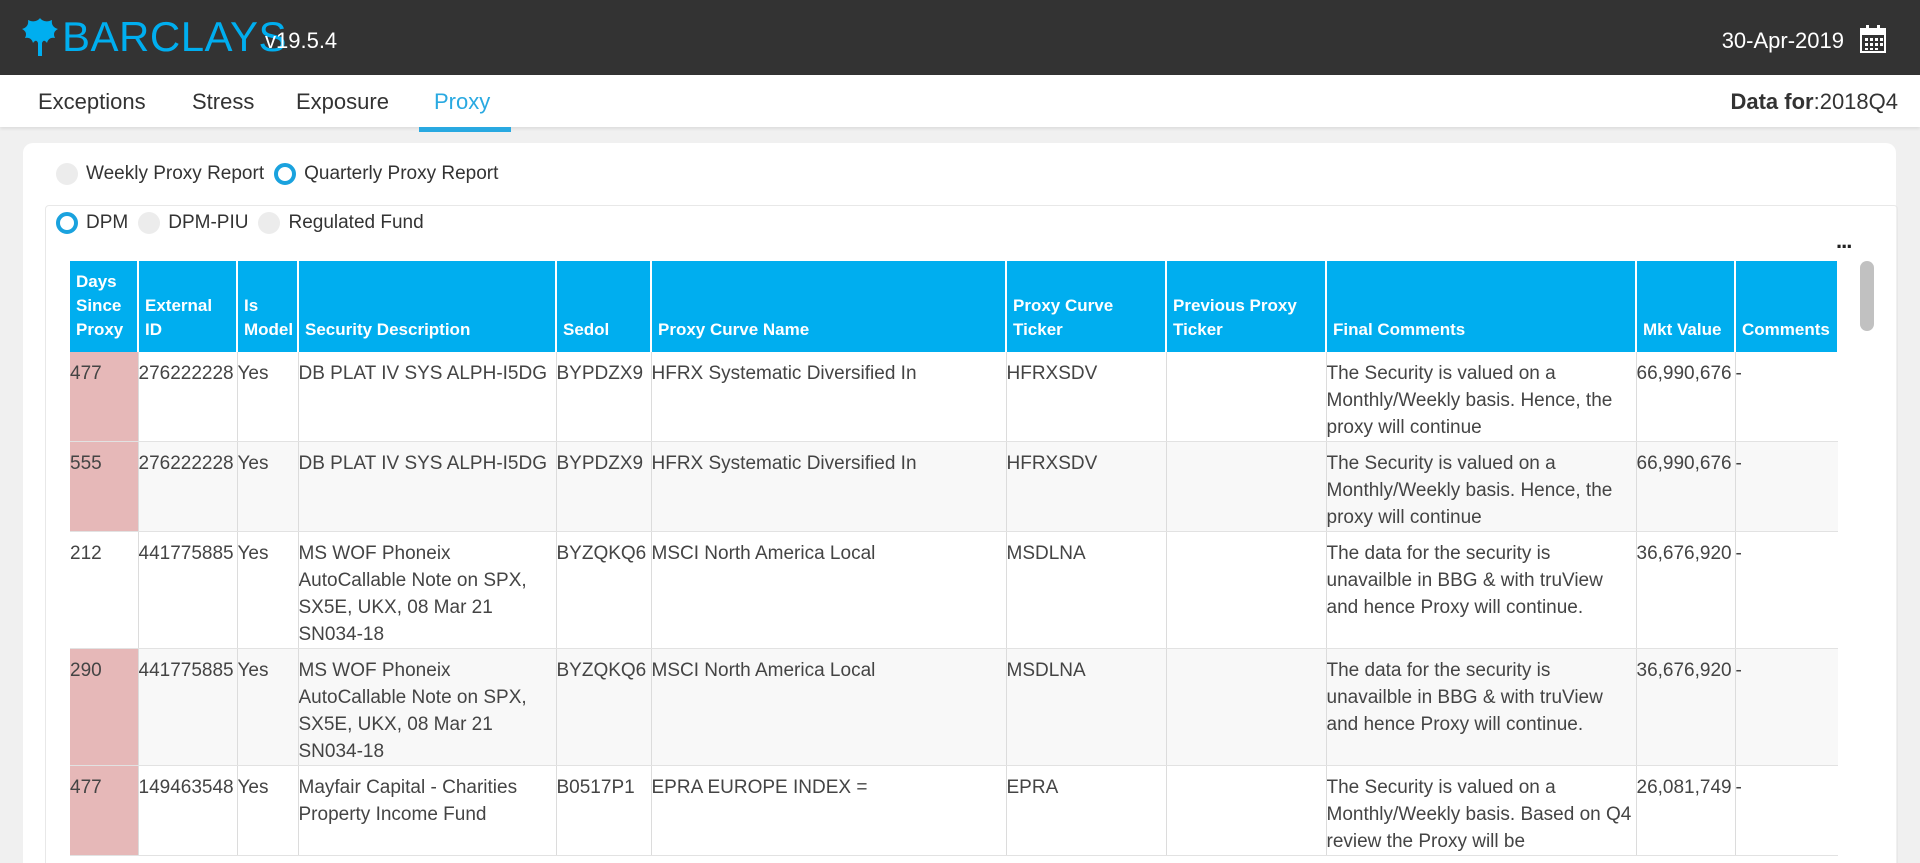 This screenshot has width=1920, height=863. What do you see at coordinates (1686, 810) in the screenshot?
I see `cell-mkt-value: 26,081,749` at bounding box center [1686, 810].